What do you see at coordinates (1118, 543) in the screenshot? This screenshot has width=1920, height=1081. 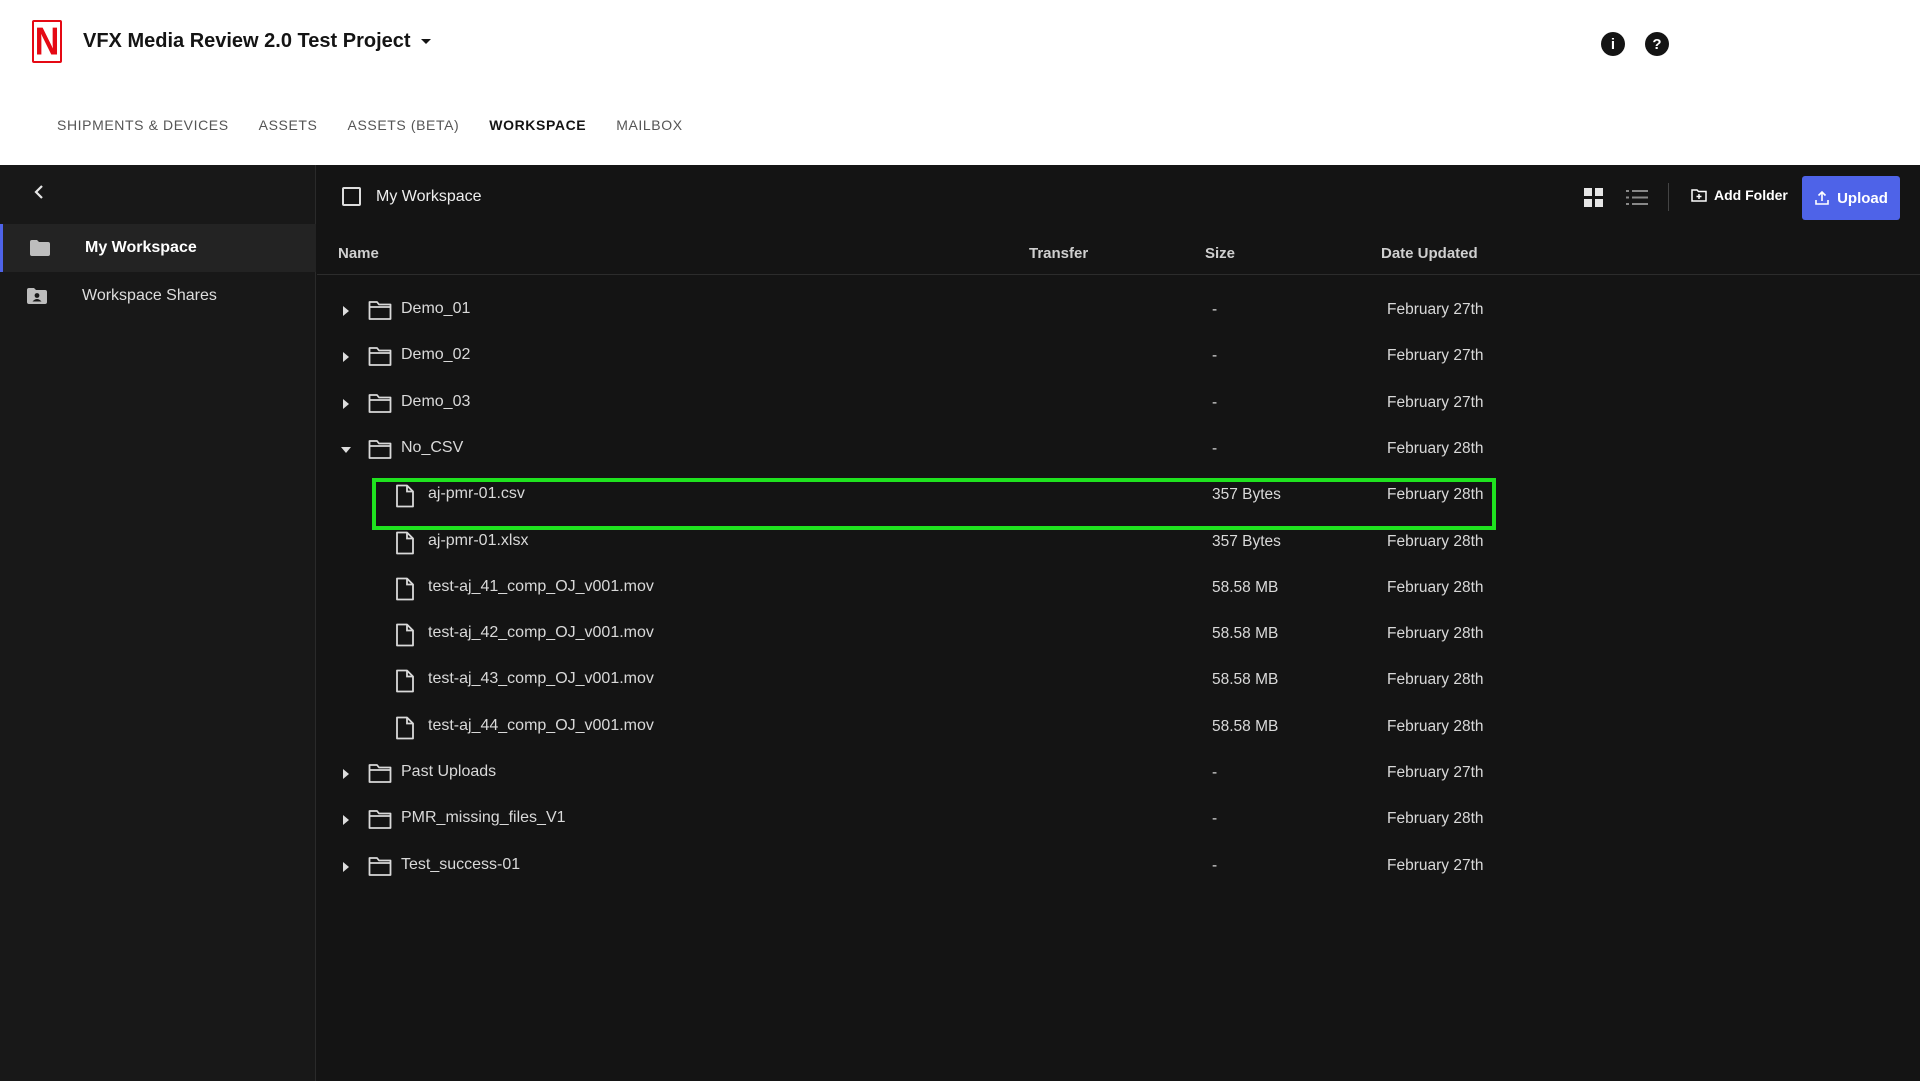 I see `file-row: aj-pmr-01.xlsx 357 Bytes February 28th` at bounding box center [1118, 543].